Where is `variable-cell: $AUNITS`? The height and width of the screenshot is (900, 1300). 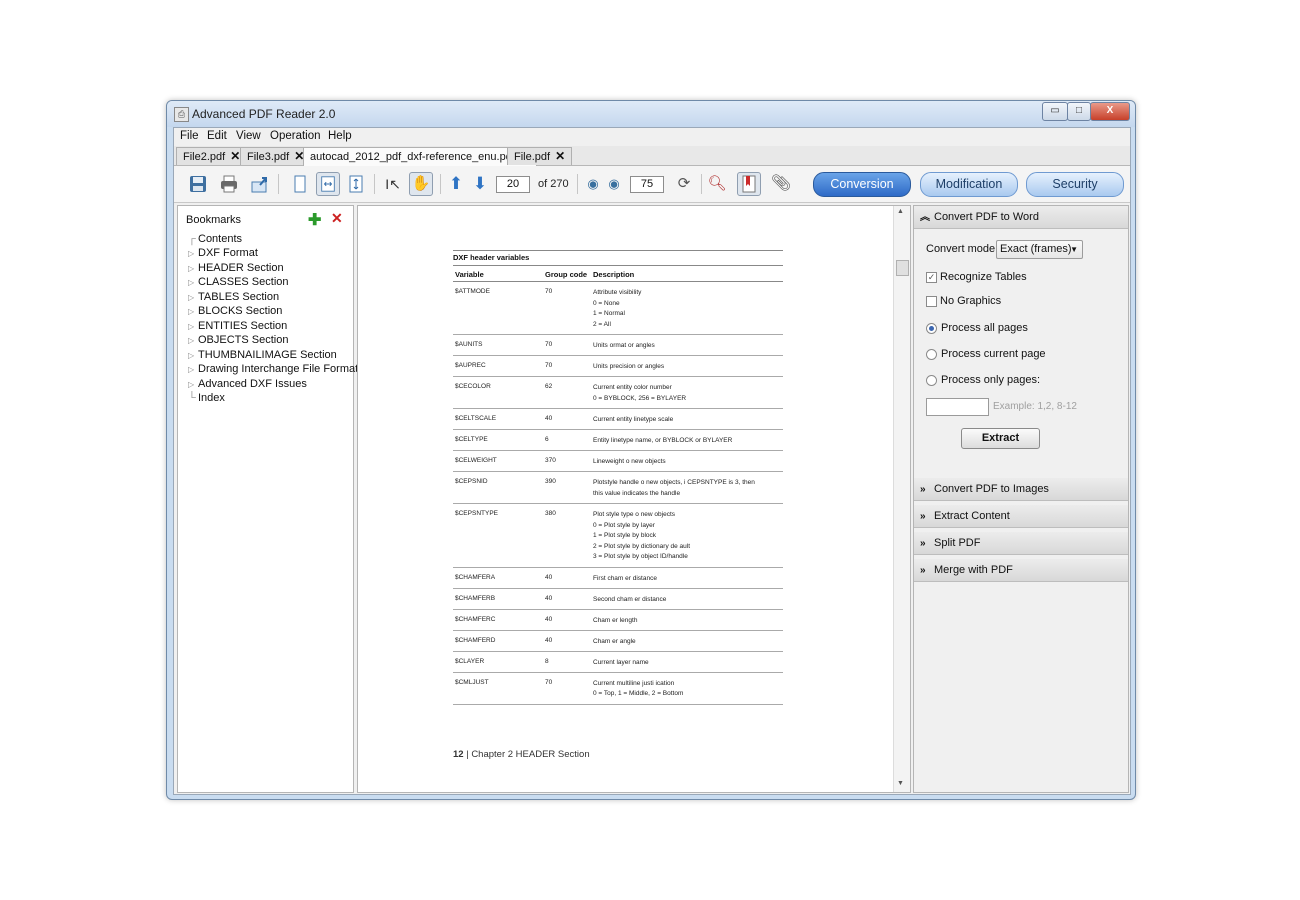
variable-cell: $AUNITS is located at coordinates (469, 344).